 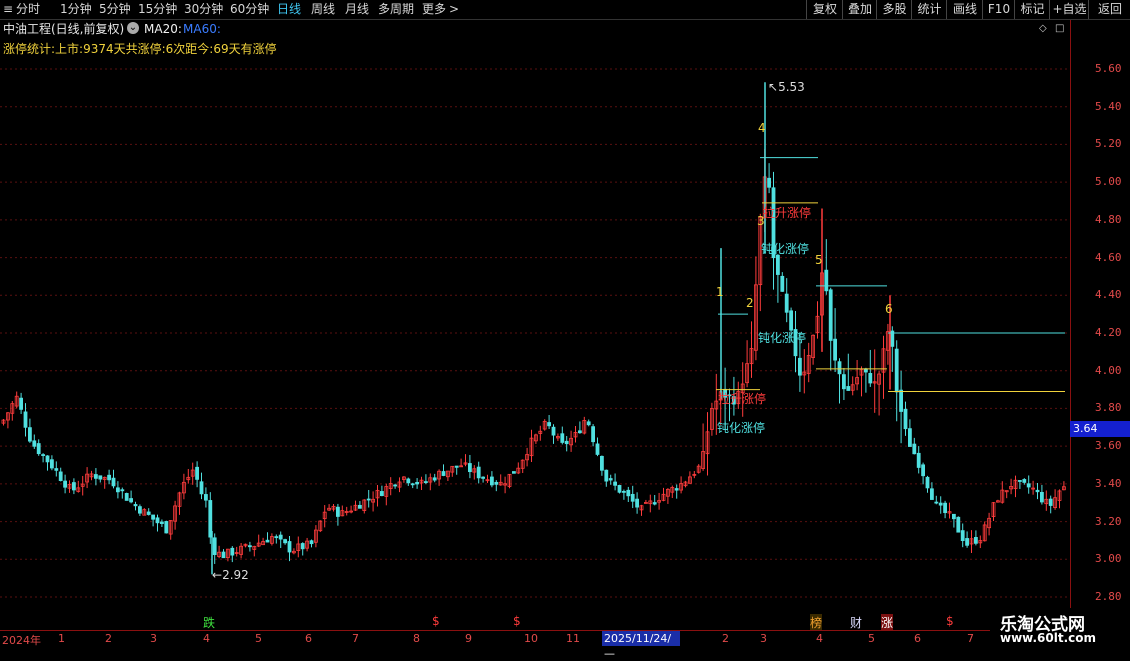 What do you see at coordinates (1108, 106) in the screenshot?
I see `price-tick: 5.40` at bounding box center [1108, 106].